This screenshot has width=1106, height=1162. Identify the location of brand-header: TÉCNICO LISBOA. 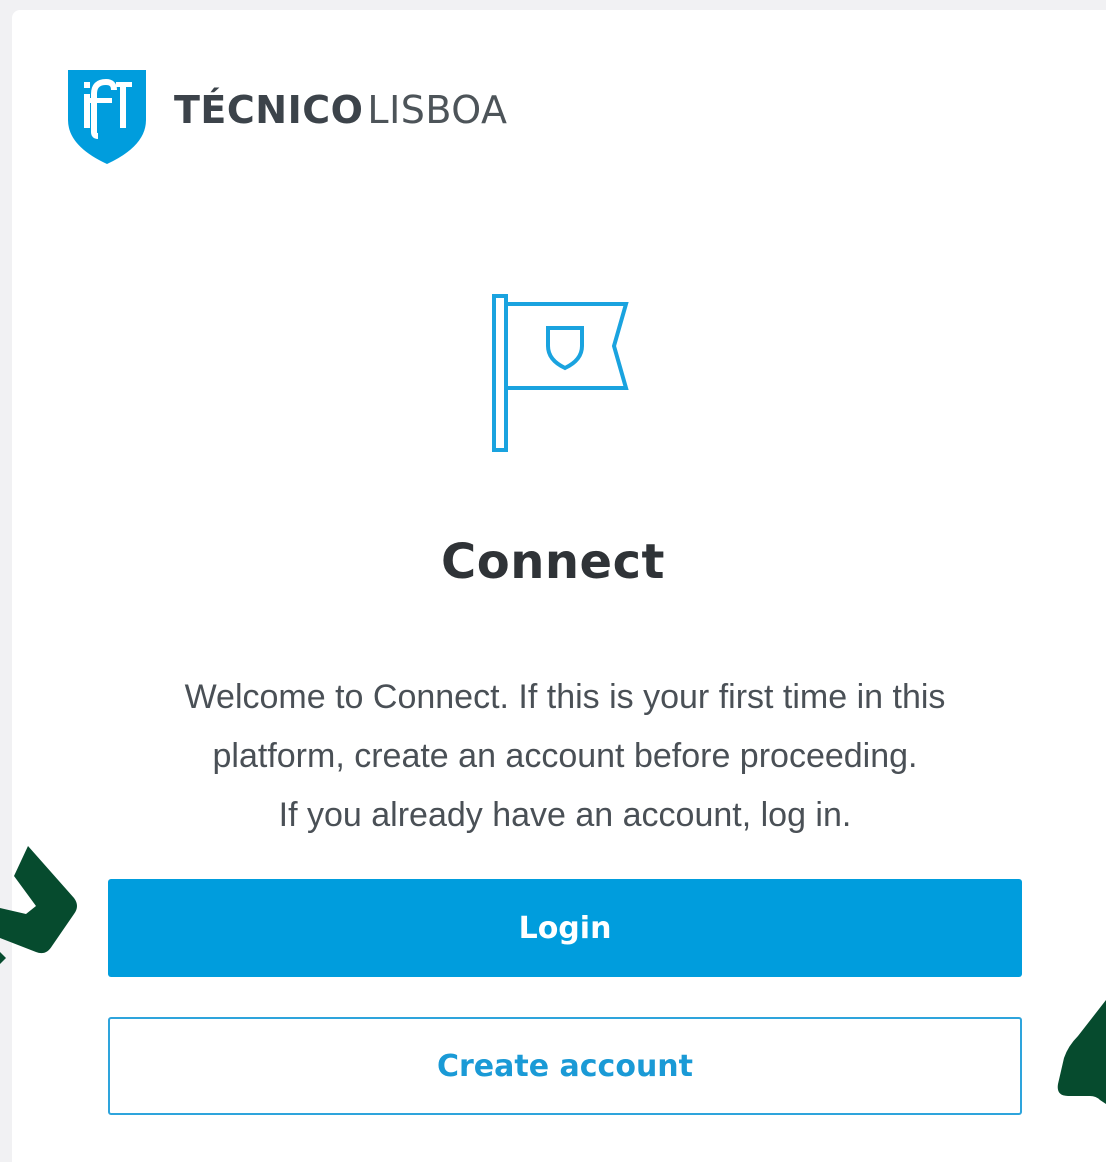
(288, 117).